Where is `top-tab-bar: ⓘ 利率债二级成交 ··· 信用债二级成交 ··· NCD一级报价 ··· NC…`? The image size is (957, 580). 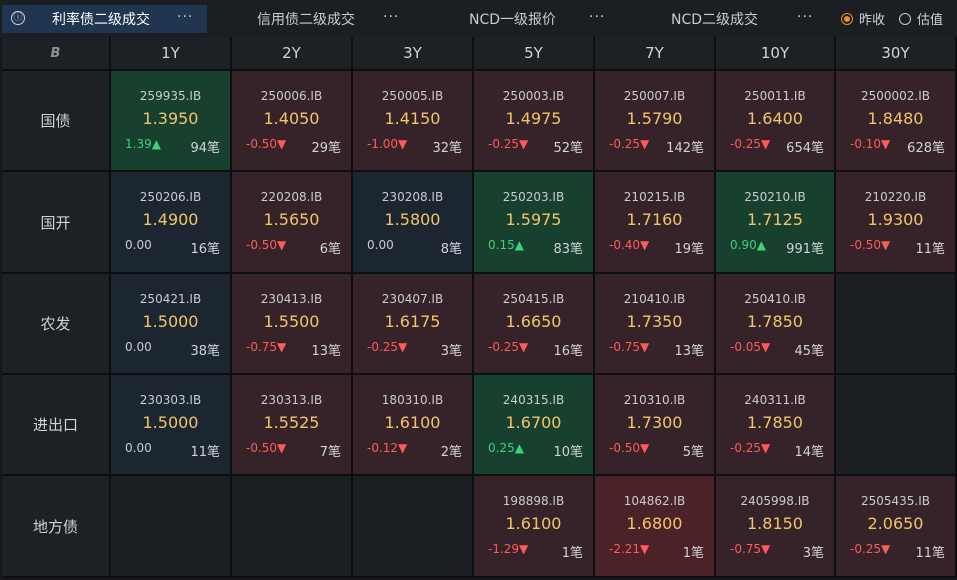
top-tab-bar: ⓘ 利率债二级成交 ··· 信用债二级成交 ··· NCD一级报价 ··· NC… is located at coordinates (478, 18).